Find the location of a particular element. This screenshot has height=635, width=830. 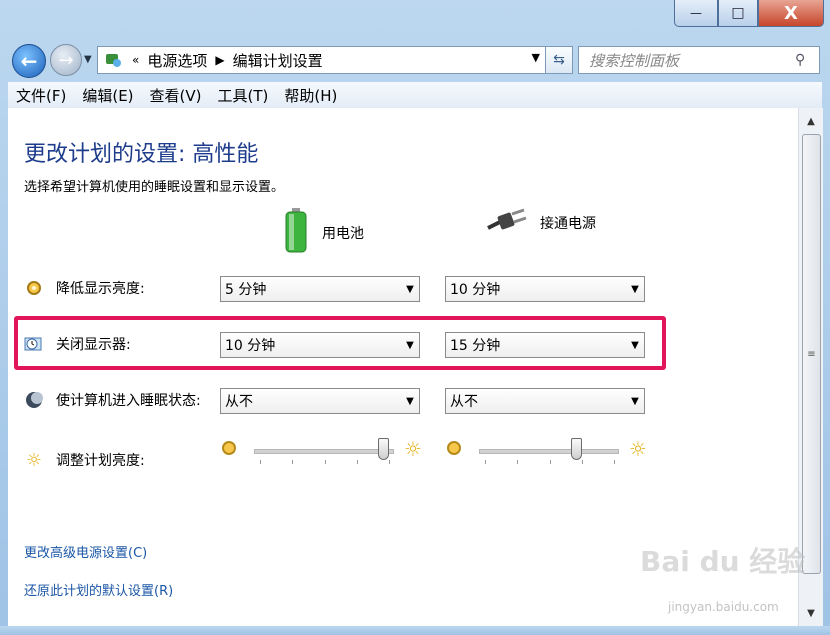

display-off-battery-select: 10 分钟 ▼ is located at coordinates (320, 345).